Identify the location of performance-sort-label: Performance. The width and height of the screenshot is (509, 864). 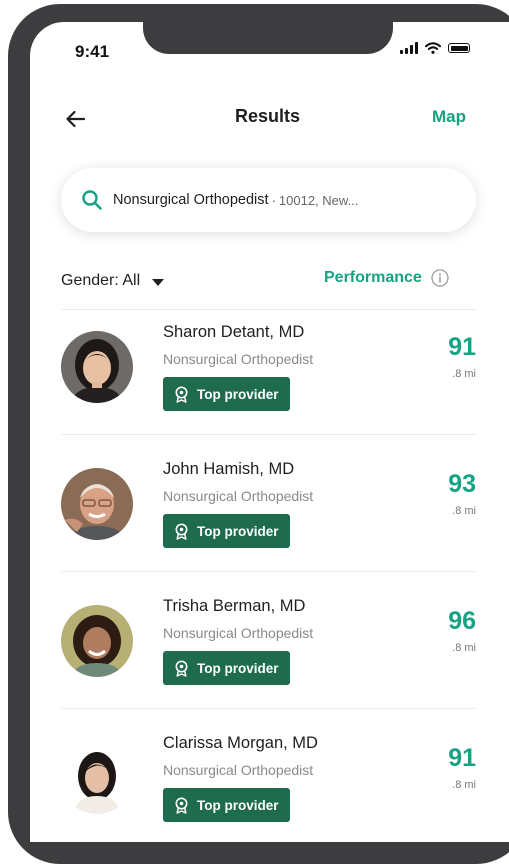
(373, 277).